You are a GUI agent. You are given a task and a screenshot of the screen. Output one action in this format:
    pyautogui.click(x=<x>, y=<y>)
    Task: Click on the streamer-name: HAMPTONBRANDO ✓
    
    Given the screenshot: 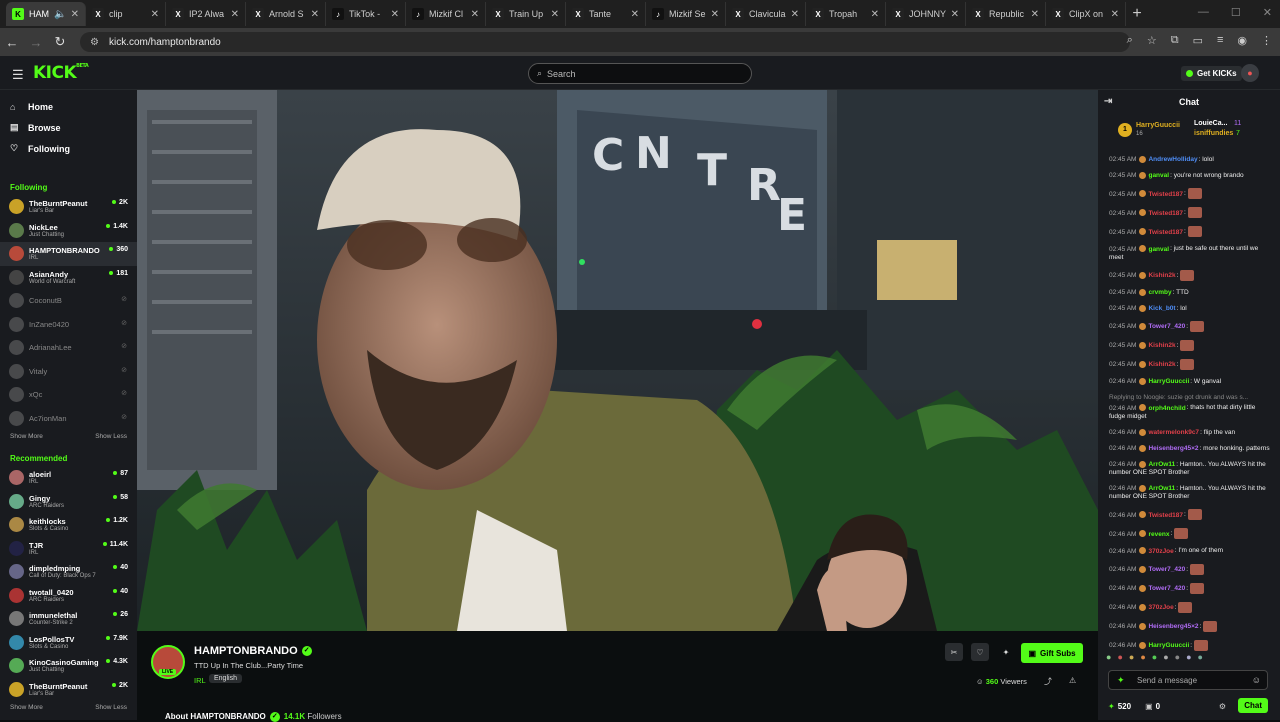 What is the action you would take?
    pyautogui.click(x=253, y=651)
    